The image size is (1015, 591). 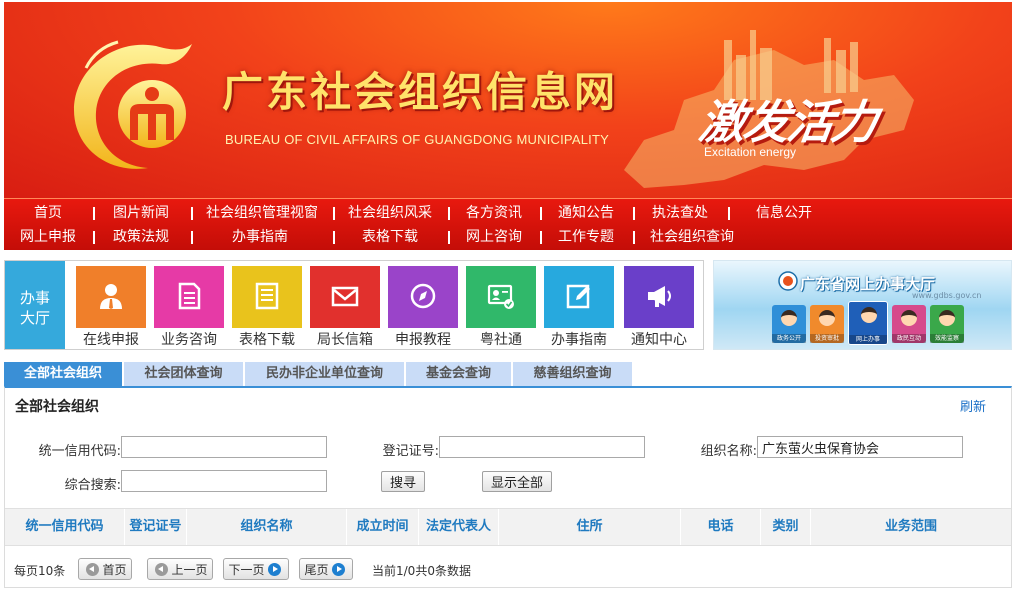 I want to click on tile-business-consulting, so click(x=189, y=297).